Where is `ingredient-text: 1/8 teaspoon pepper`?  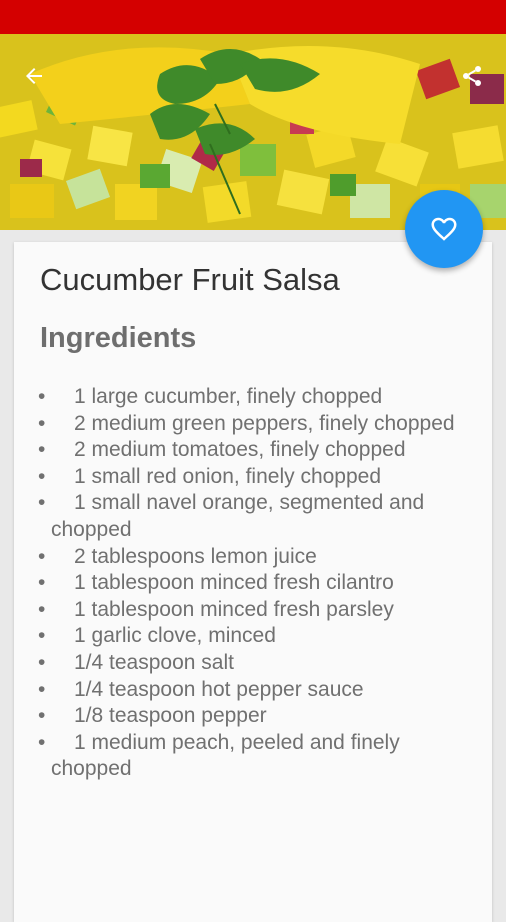
ingredient-text: 1/8 teaspoon pepper is located at coordinates (254, 716).